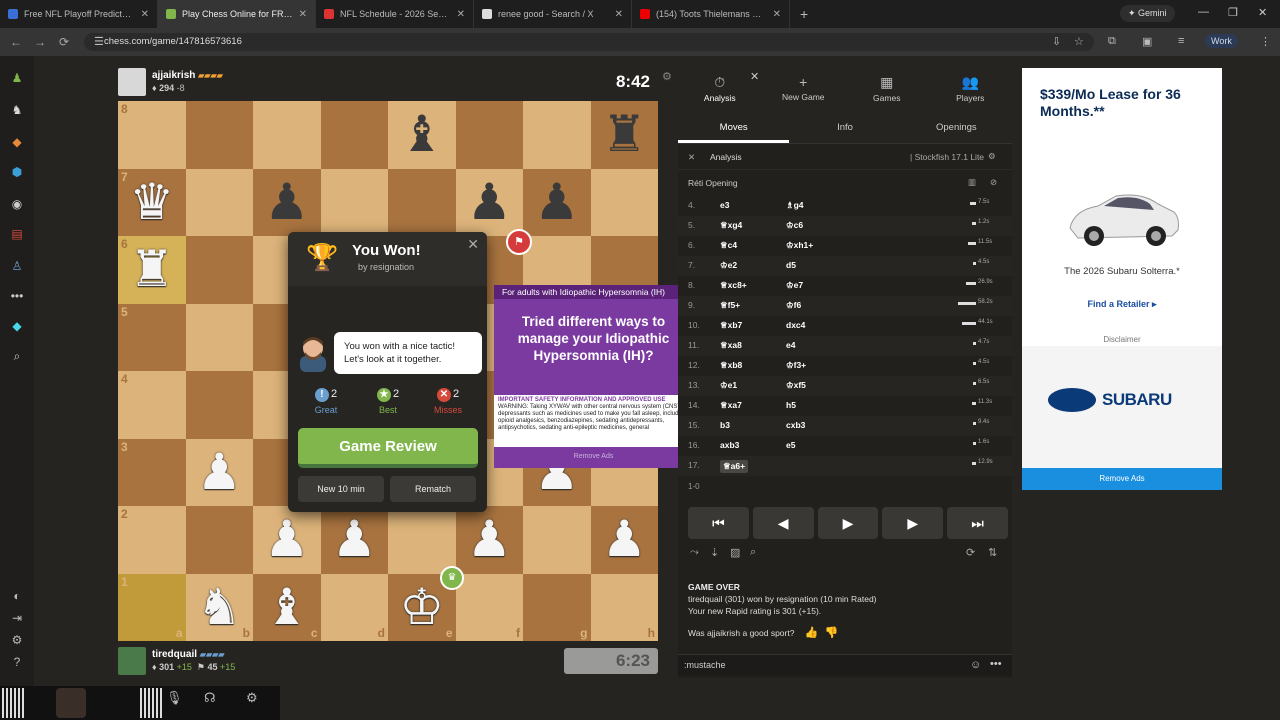 Image resolution: width=1280 pixels, height=720 pixels. Describe the element at coordinates (992, 552) in the screenshot. I see `flip-board-icon: ⇅` at that location.